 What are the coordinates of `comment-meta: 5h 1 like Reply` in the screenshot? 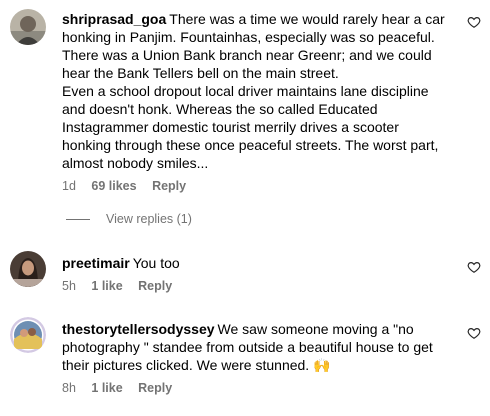 It's located at (123, 286).